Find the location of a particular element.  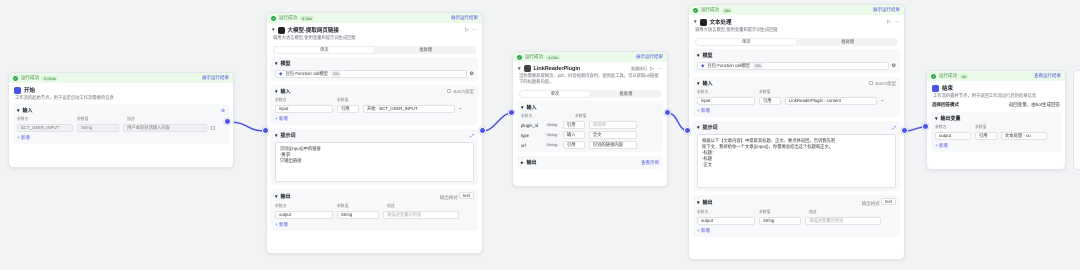

param-name-input: BCT_USER_INPUT is located at coordinates (45, 128).